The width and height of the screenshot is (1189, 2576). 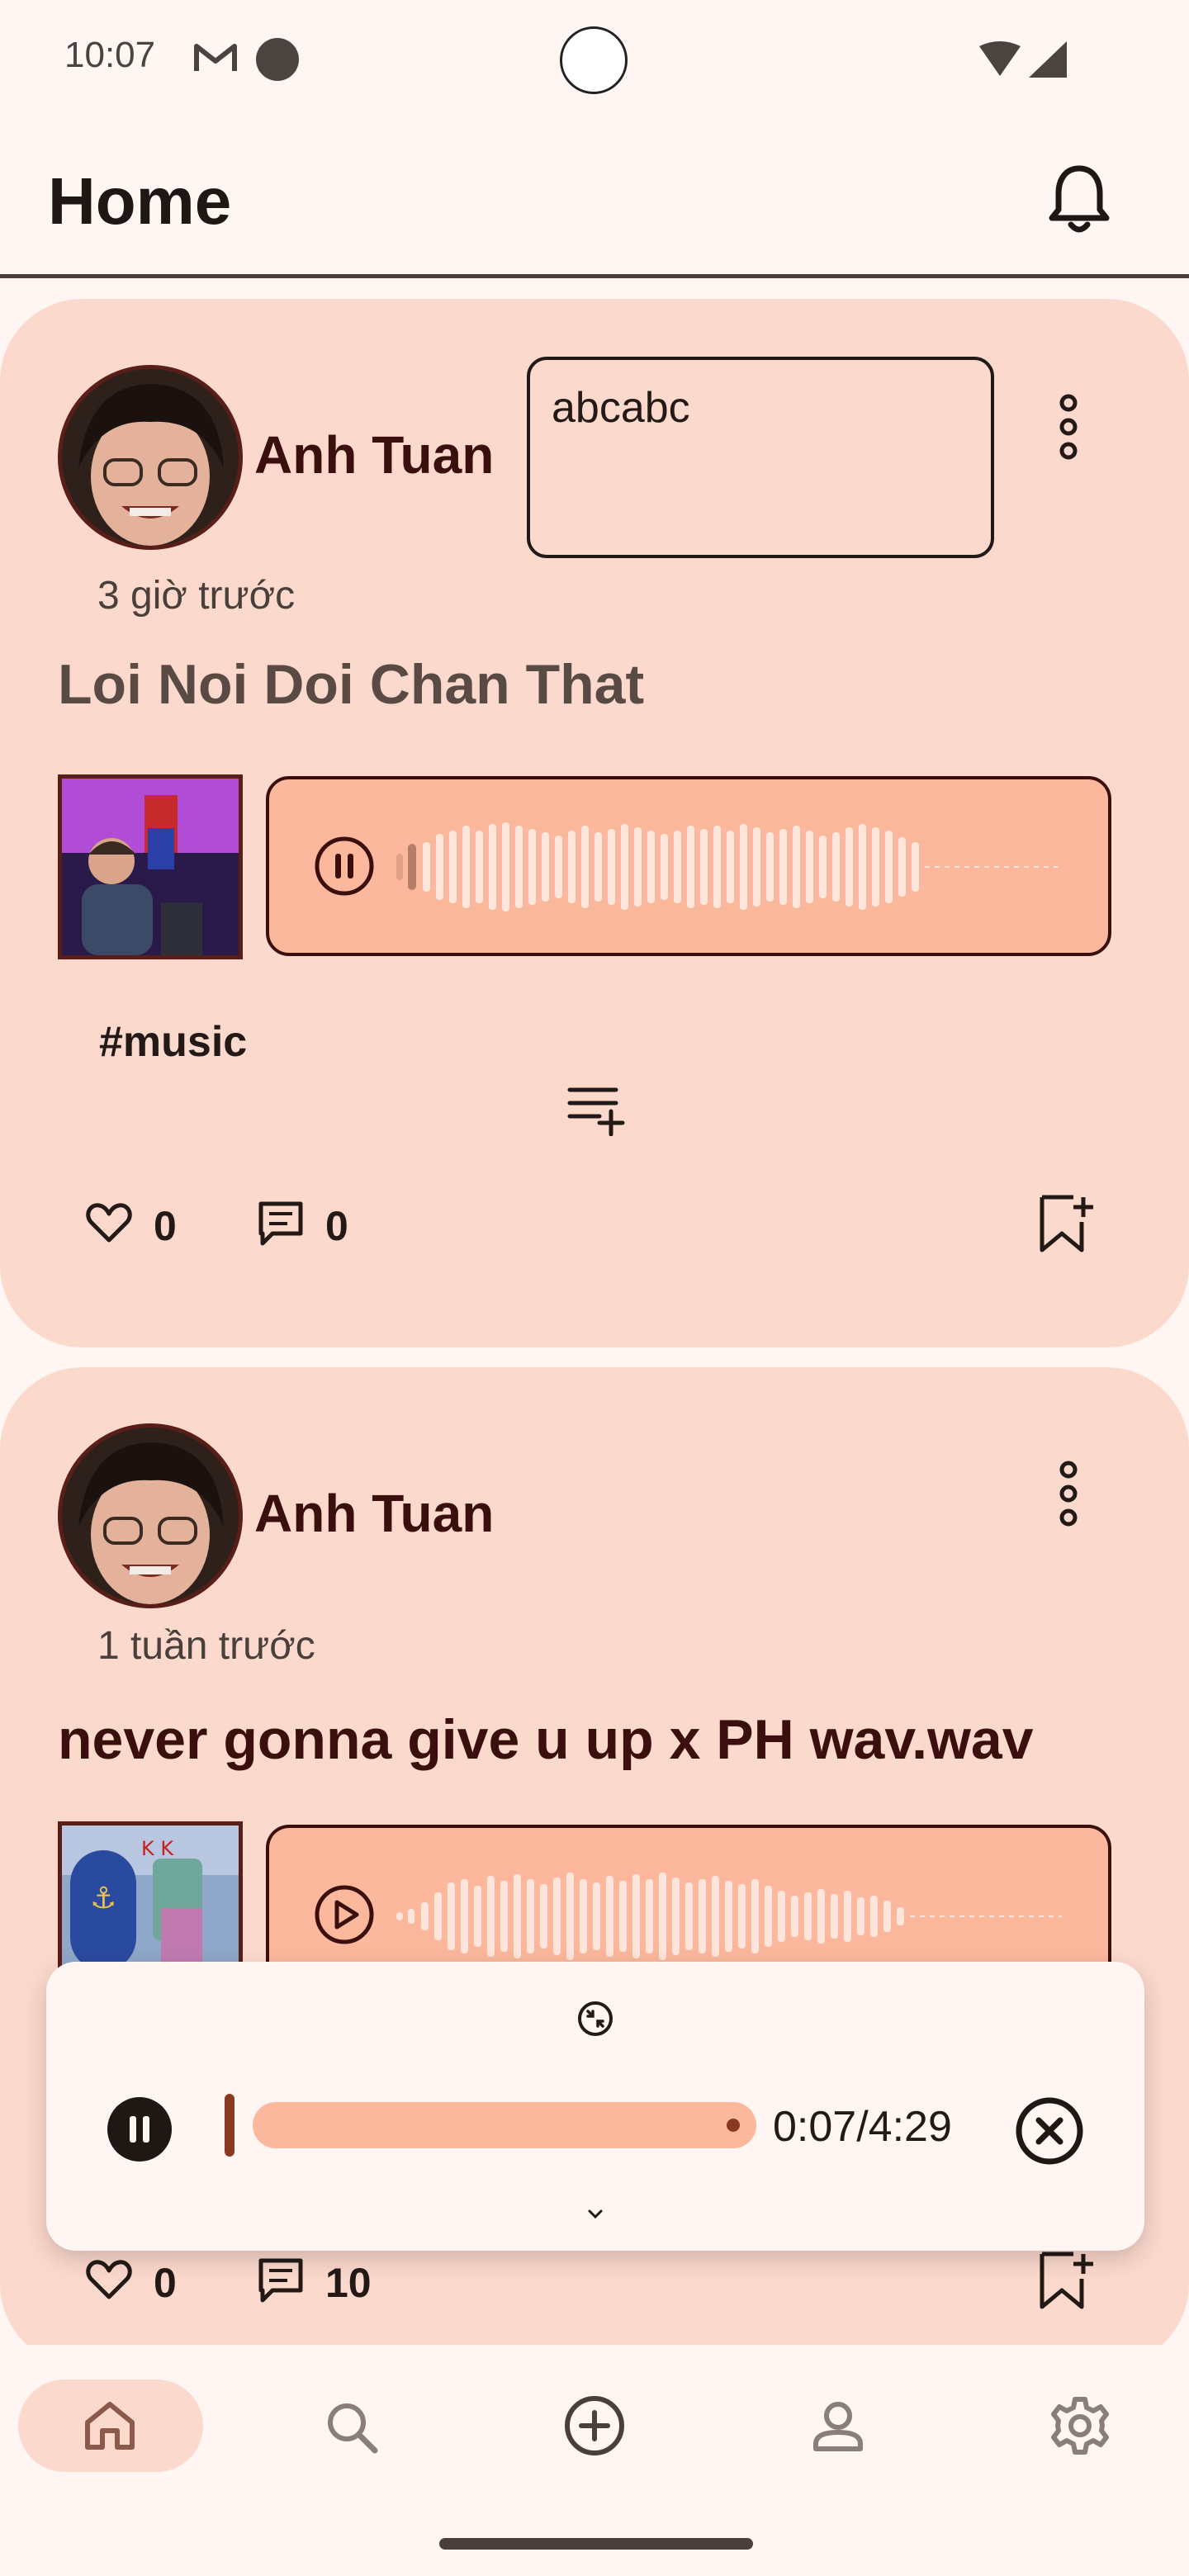 I want to click on thumbnail-image: ⚓ K K, so click(x=150, y=1895).